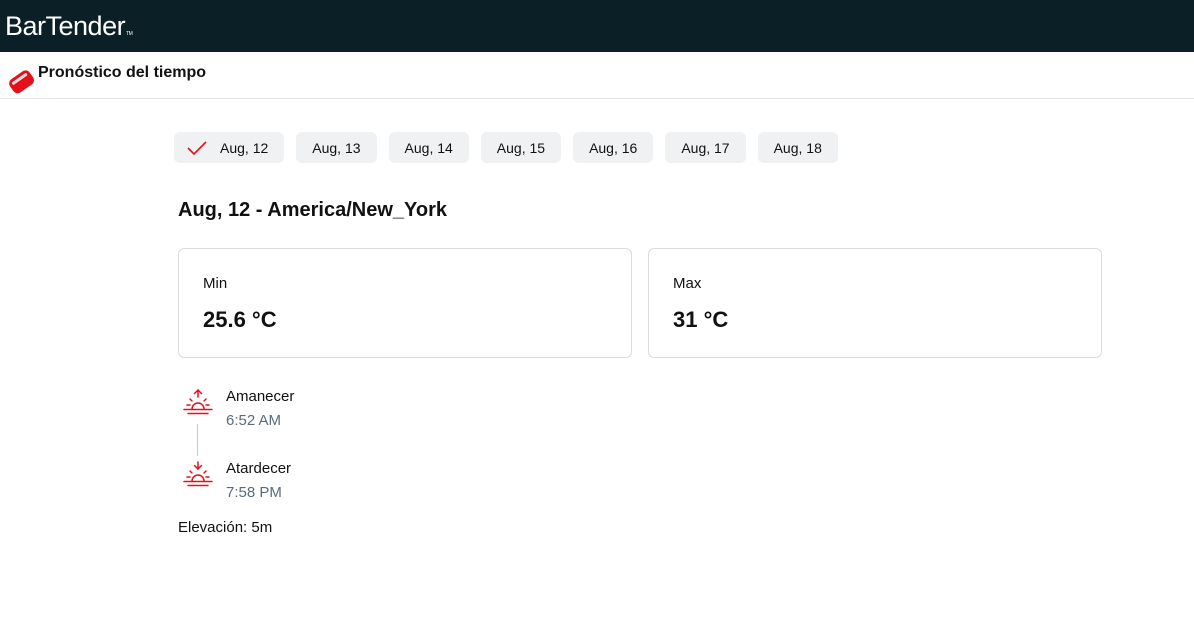 This screenshot has width=1194, height=620. I want to click on sunset-label: Atardecer, so click(259, 468).